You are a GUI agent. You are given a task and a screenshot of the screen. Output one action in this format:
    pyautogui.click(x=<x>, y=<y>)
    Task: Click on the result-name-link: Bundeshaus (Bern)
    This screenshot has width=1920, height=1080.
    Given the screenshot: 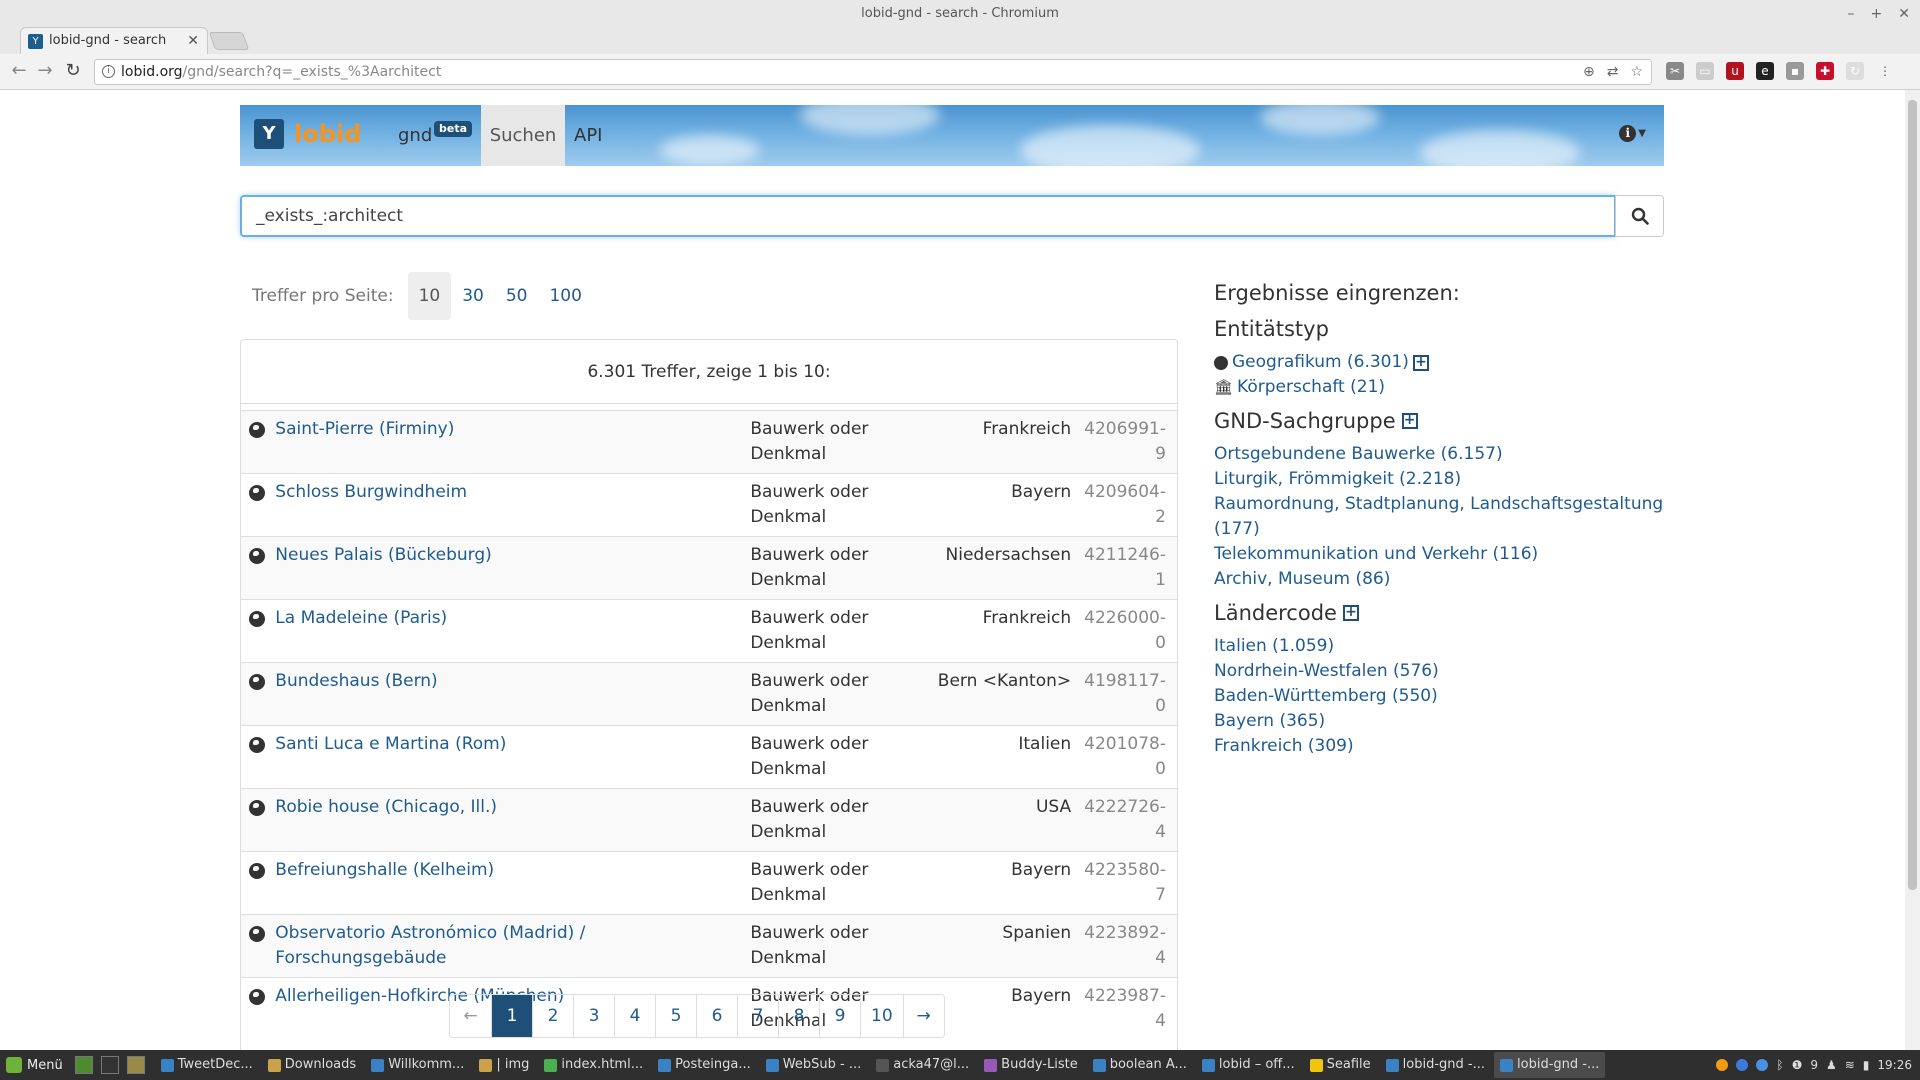 What is the action you would take?
    pyautogui.click(x=512, y=694)
    